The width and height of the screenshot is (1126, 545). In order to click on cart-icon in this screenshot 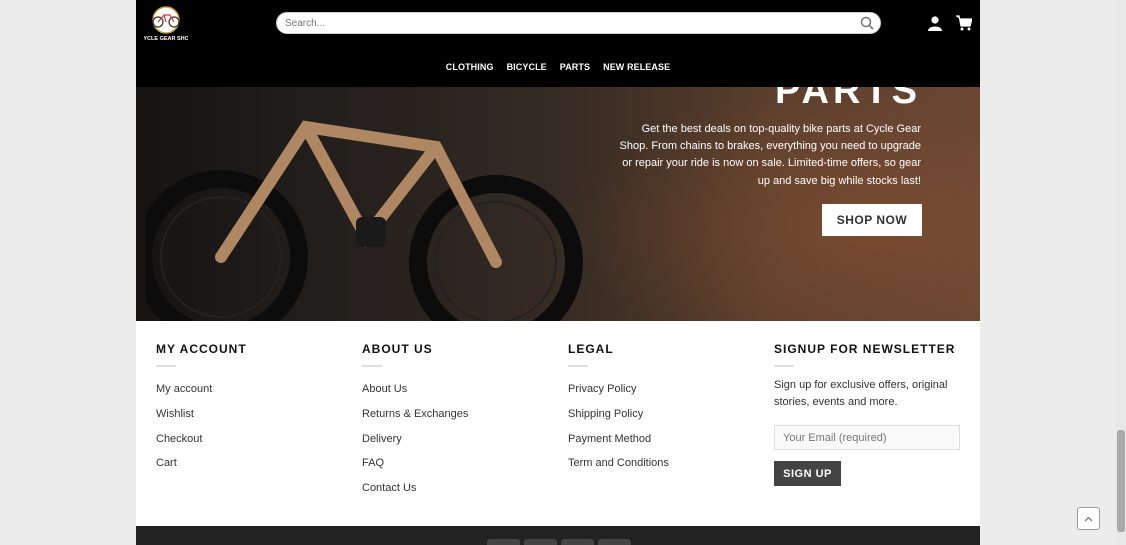, I will do `click(964, 23)`.